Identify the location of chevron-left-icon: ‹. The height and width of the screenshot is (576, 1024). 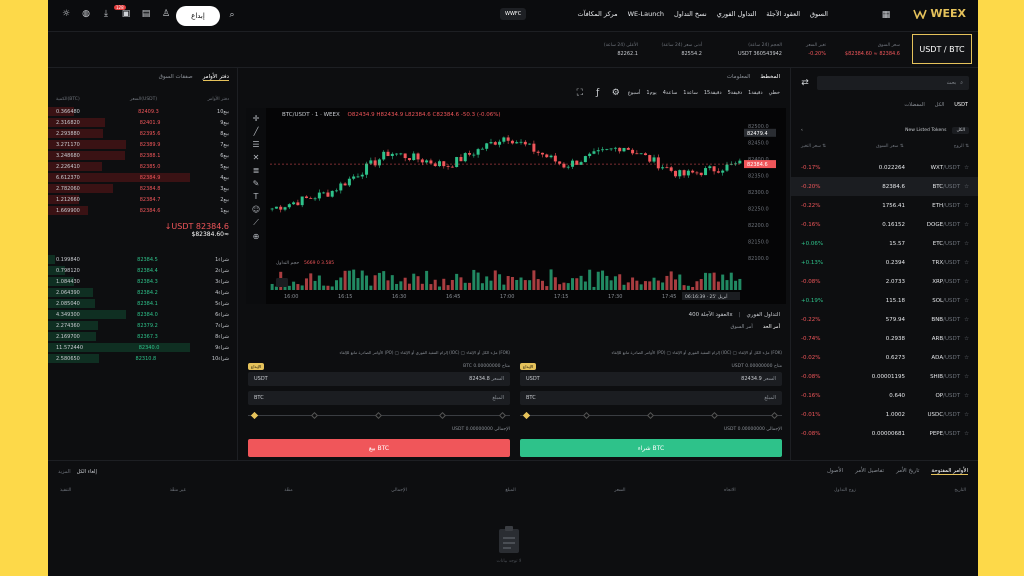
(802, 130).